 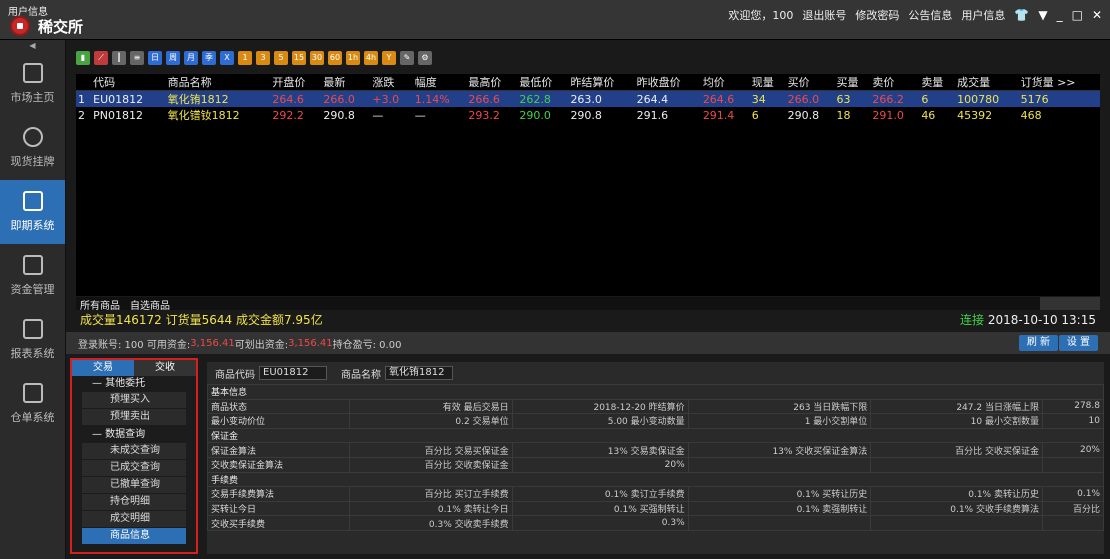 What do you see at coordinates (32, 161) in the screenshot?
I see `nav-label: 现货挂牌` at bounding box center [32, 161].